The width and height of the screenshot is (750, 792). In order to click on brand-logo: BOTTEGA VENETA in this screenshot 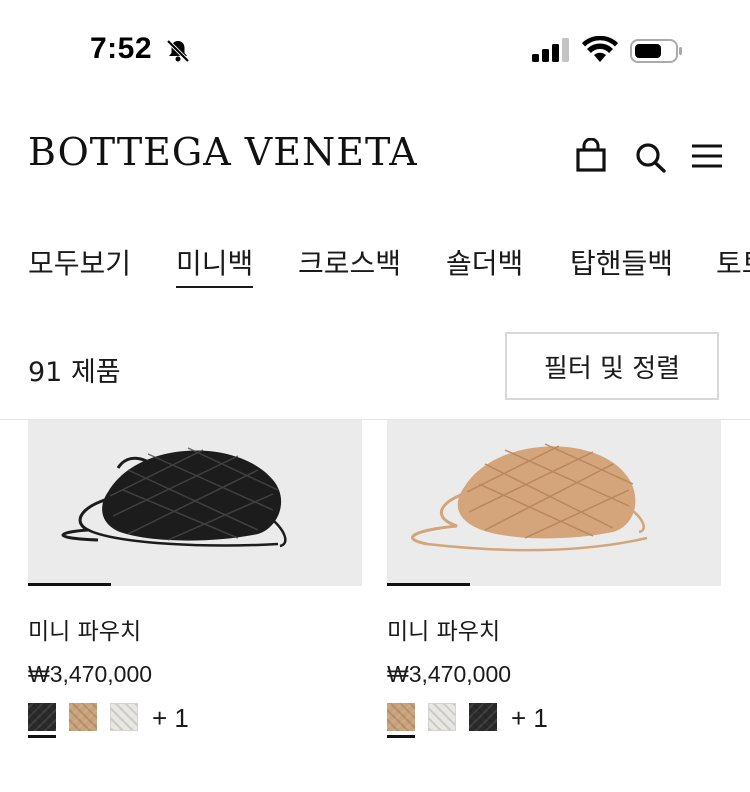, I will do `click(223, 152)`.